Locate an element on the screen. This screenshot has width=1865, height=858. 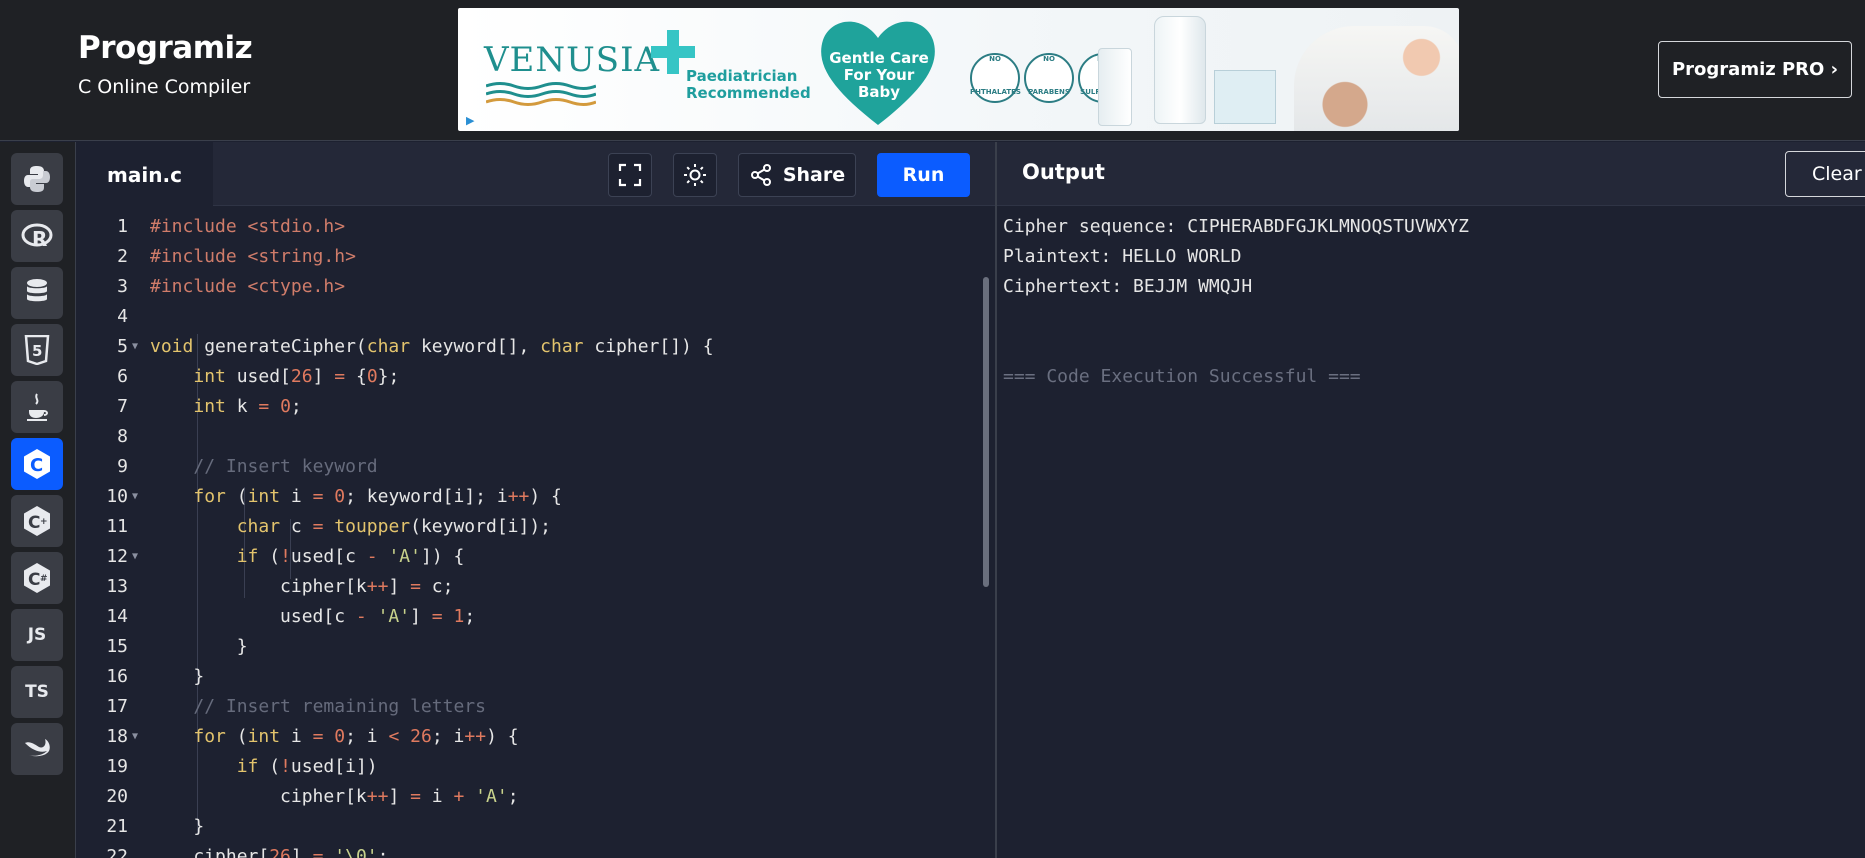
line-number: 22 is located at coordinates (117, 852).